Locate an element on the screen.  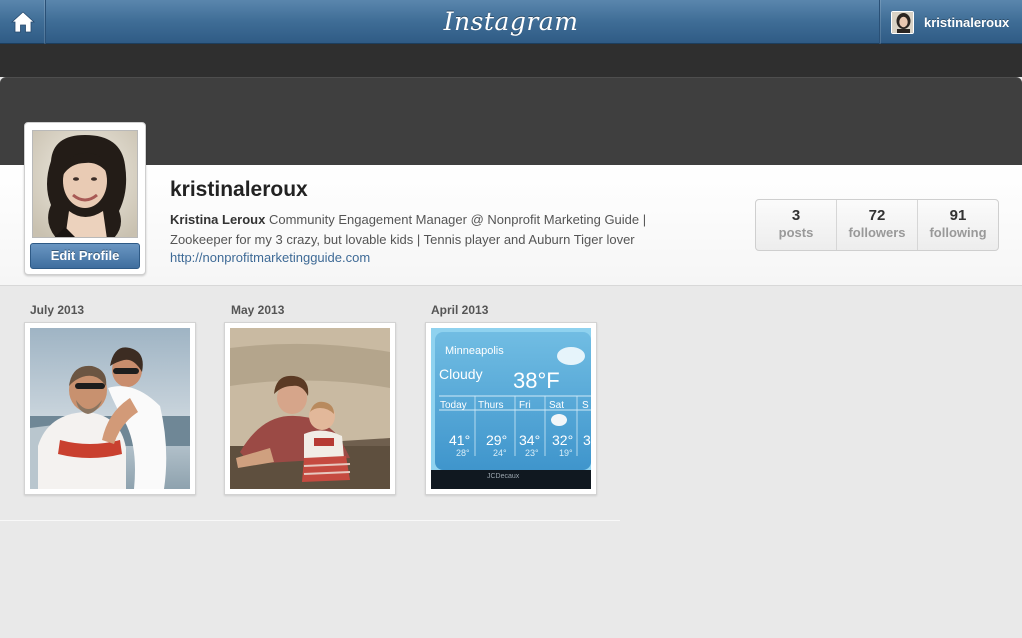
weather-day: S is located at coordinates (585, 405).